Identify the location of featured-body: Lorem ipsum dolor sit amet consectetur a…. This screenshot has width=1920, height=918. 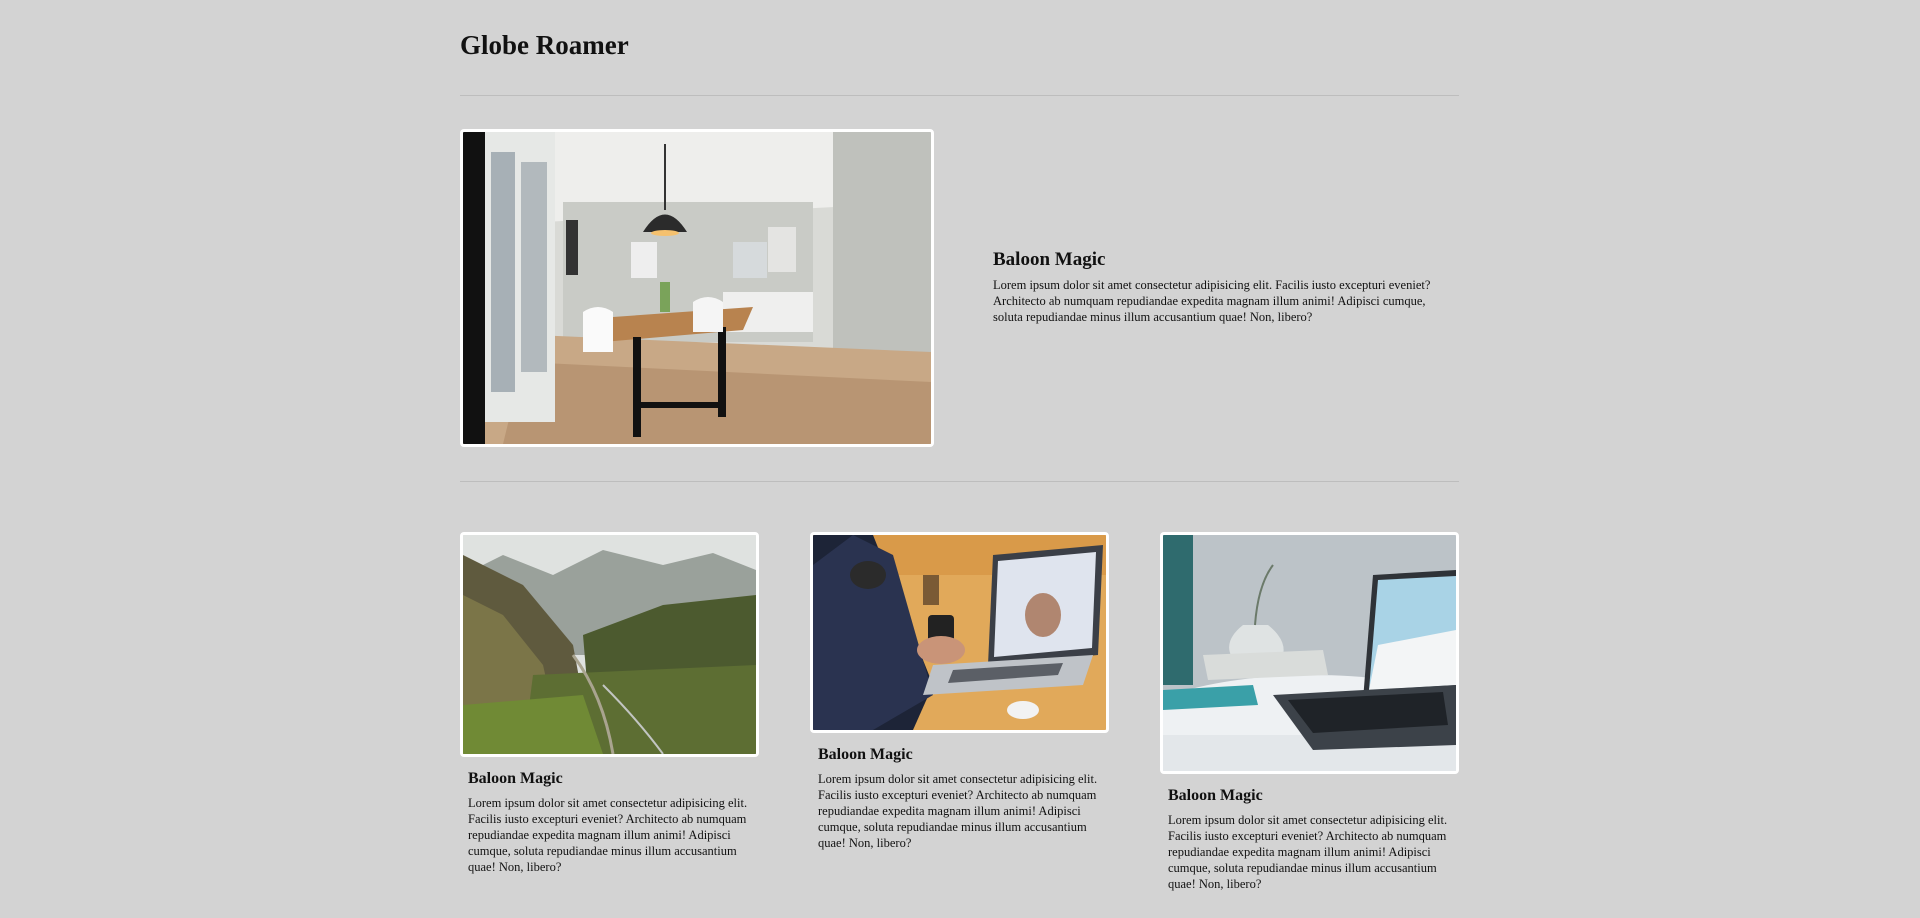
(1212, 301).